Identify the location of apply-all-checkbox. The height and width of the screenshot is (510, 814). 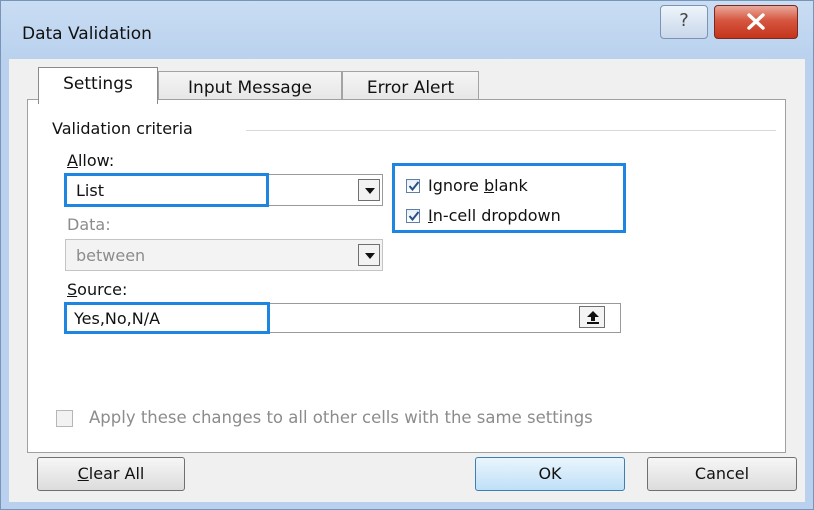
(64, 418).